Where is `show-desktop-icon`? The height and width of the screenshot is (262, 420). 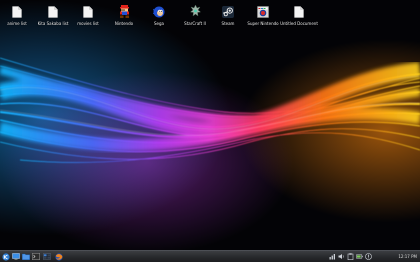 show-desktop-icon is located at coordinates (16, 256).